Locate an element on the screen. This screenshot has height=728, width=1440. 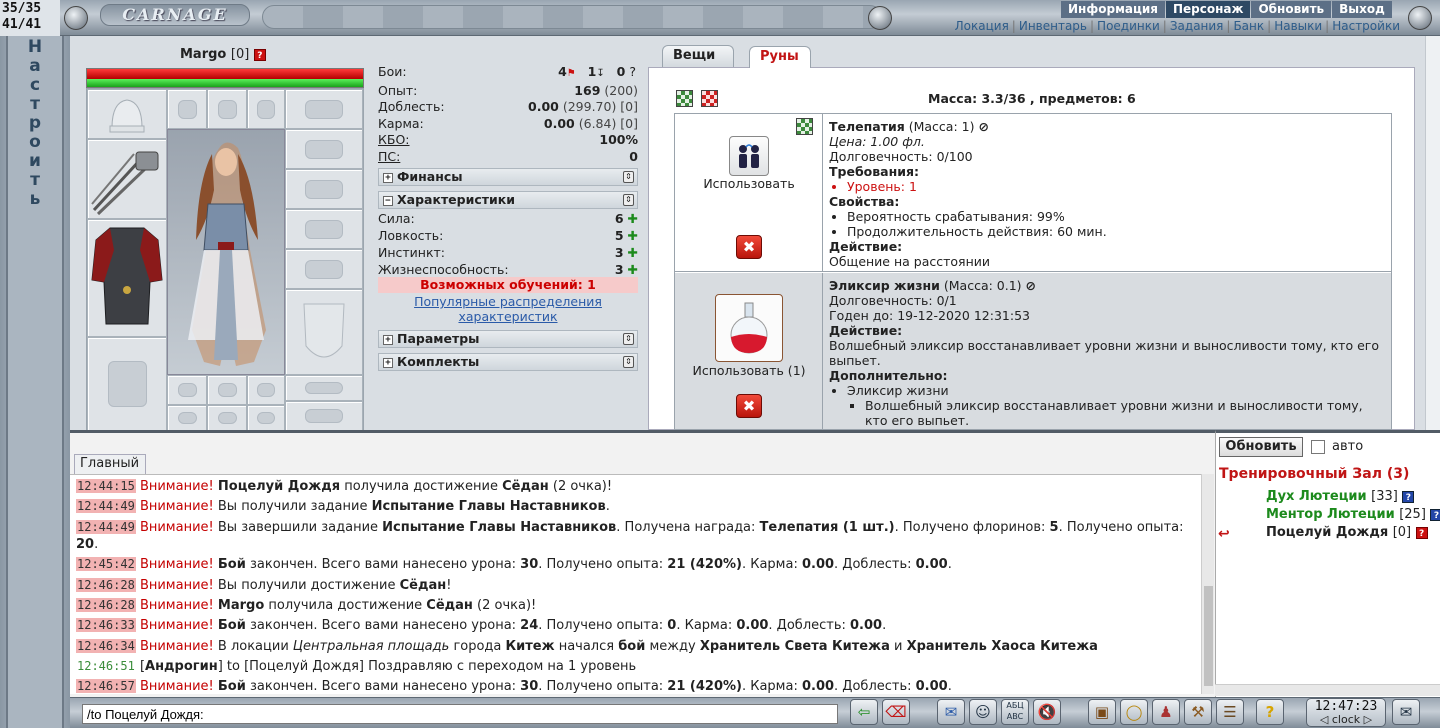
belt-slot is located at coordinates (324, 388).